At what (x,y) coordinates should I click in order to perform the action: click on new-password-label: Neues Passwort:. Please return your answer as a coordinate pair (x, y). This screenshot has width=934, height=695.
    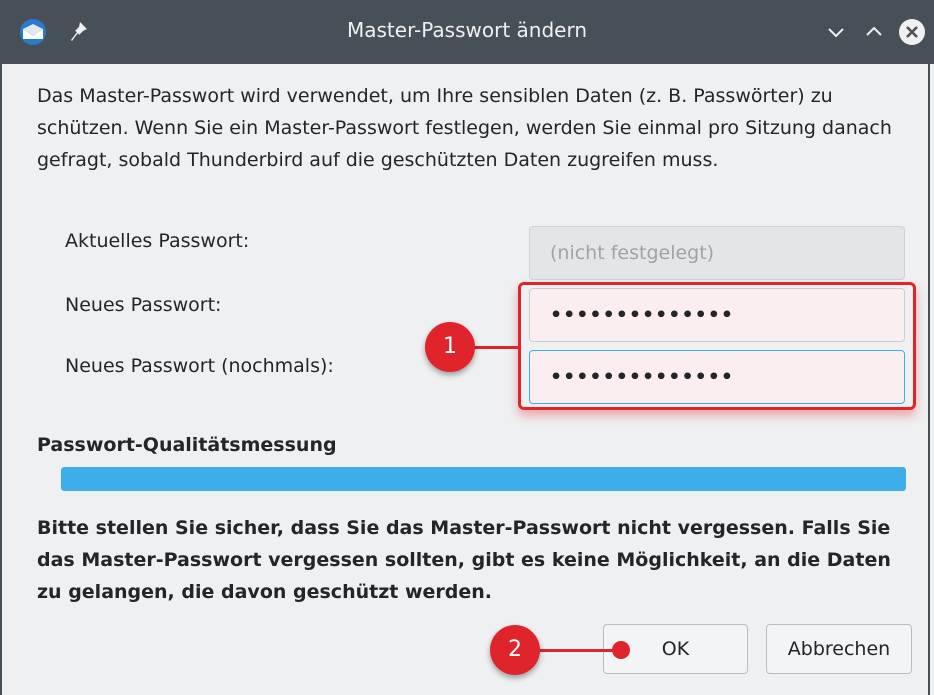
    Looking at the image, I should click on (143, 305).